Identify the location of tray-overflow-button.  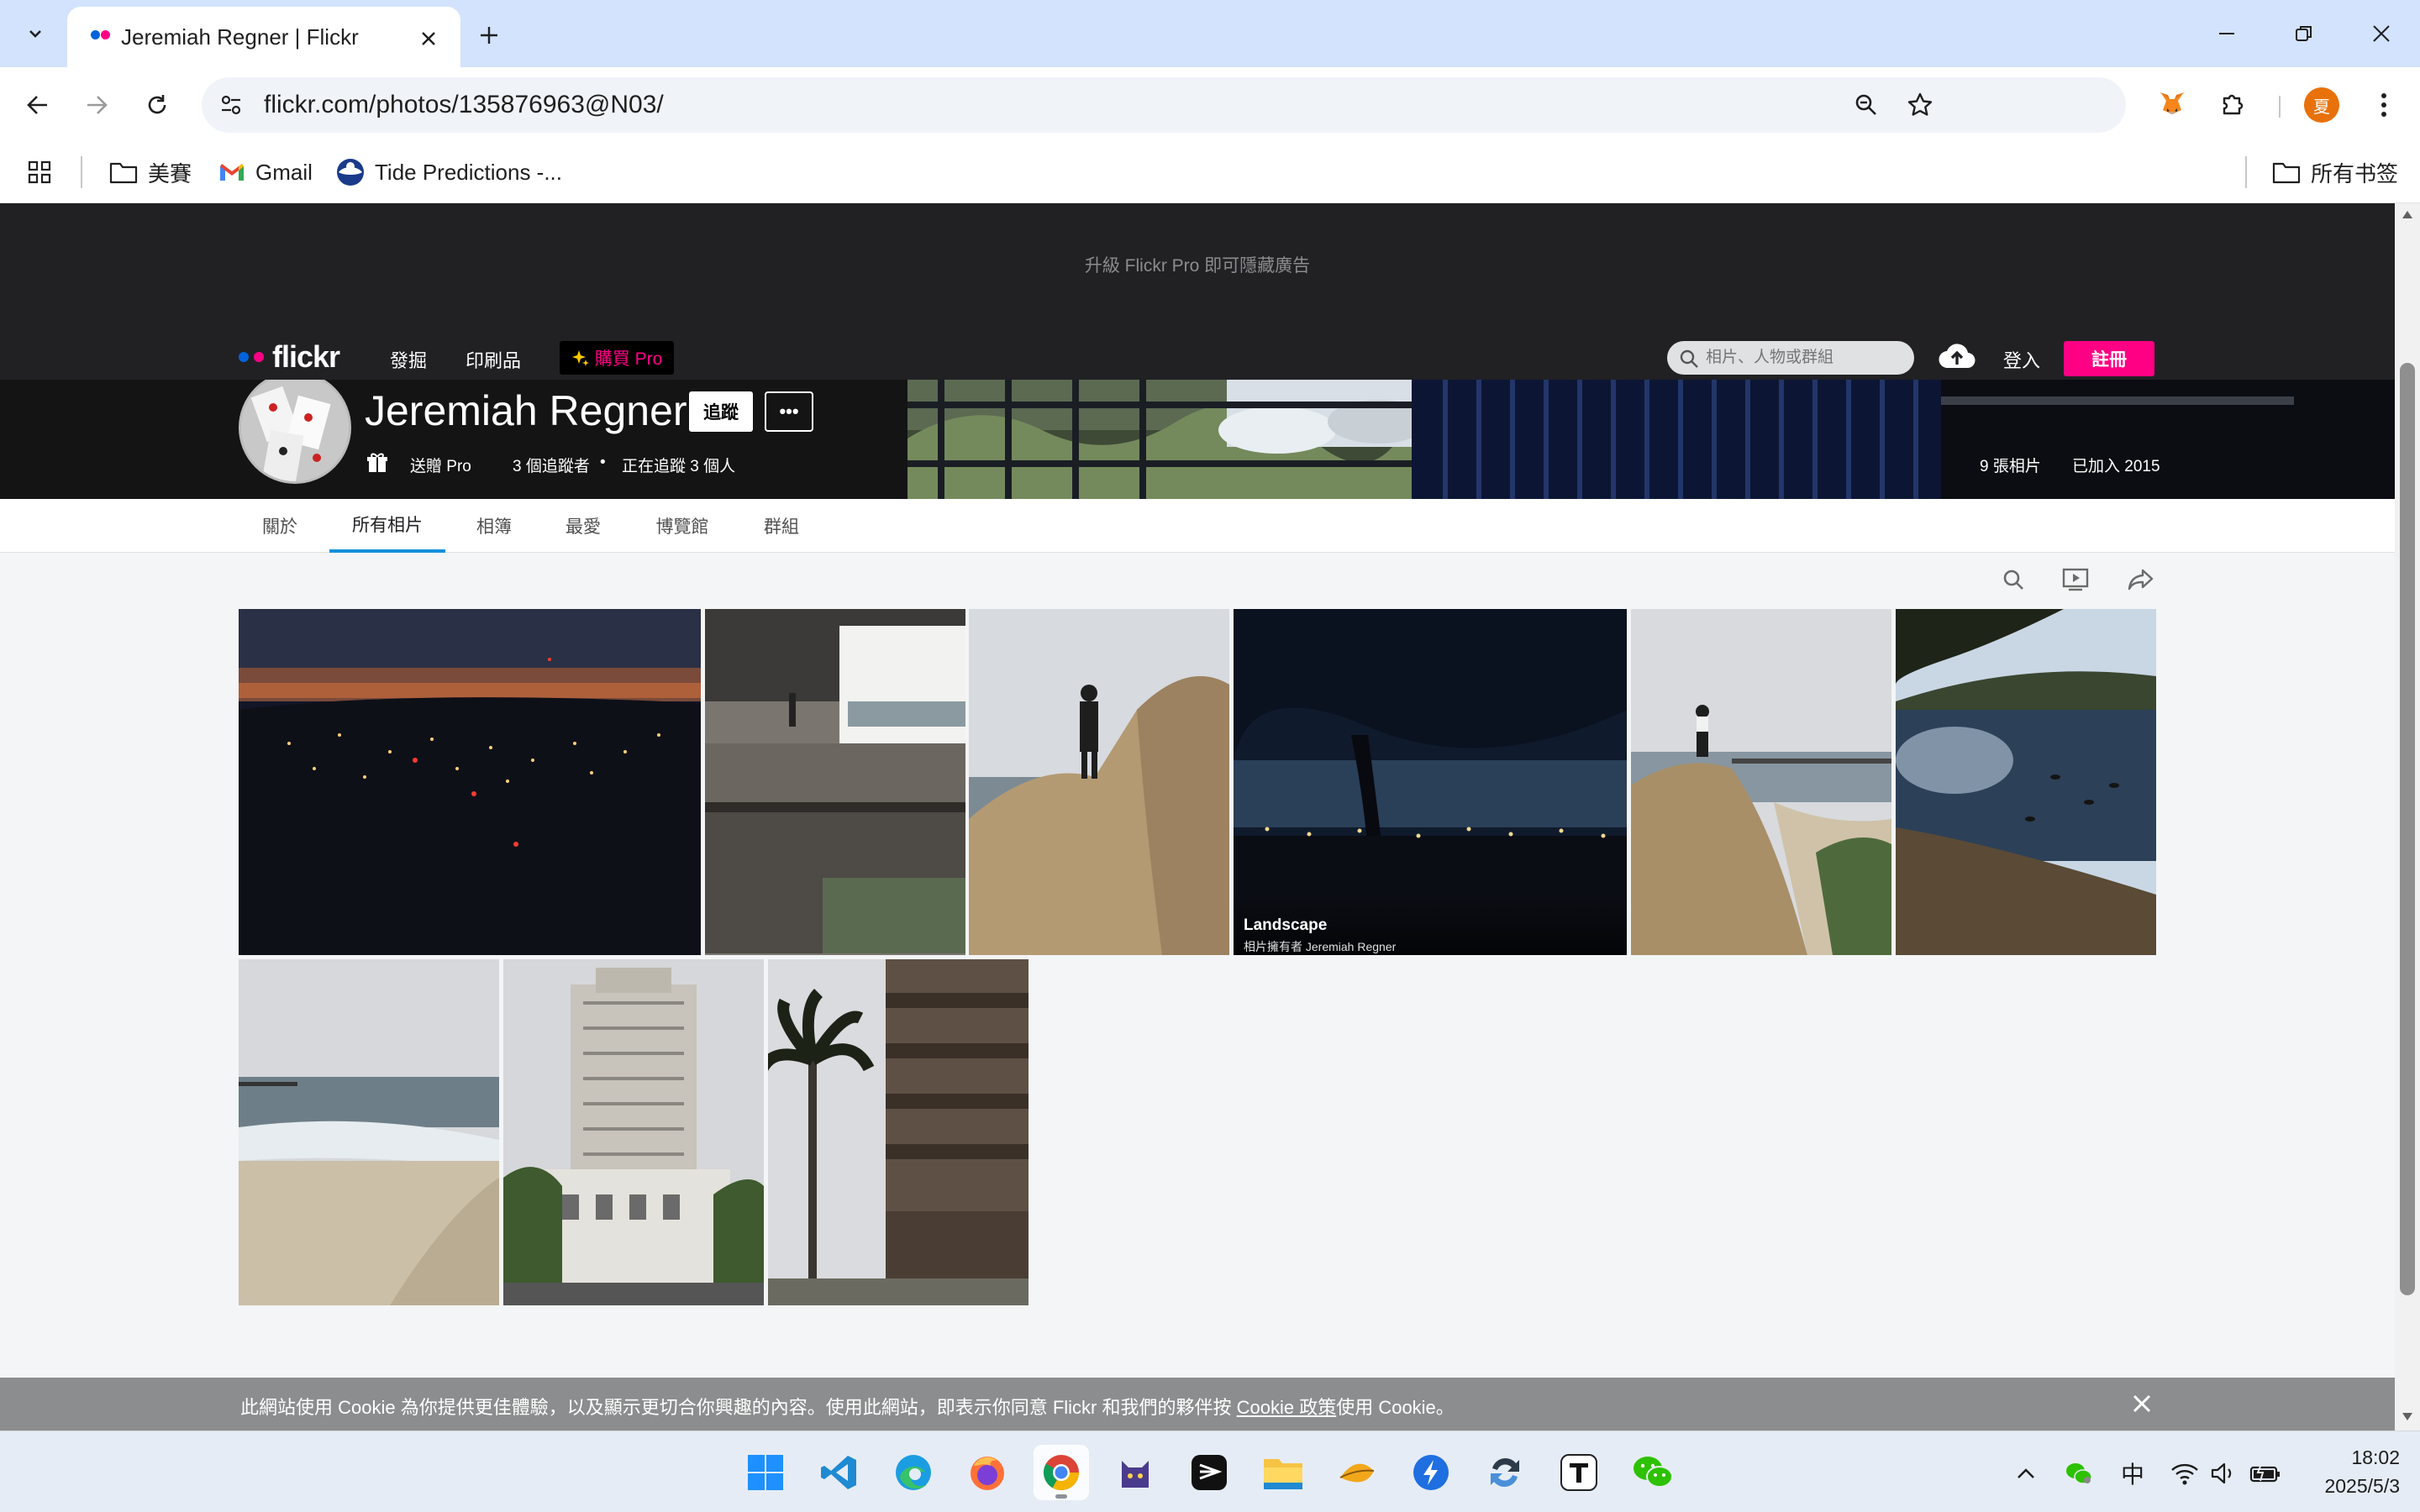
(2026, 1473).